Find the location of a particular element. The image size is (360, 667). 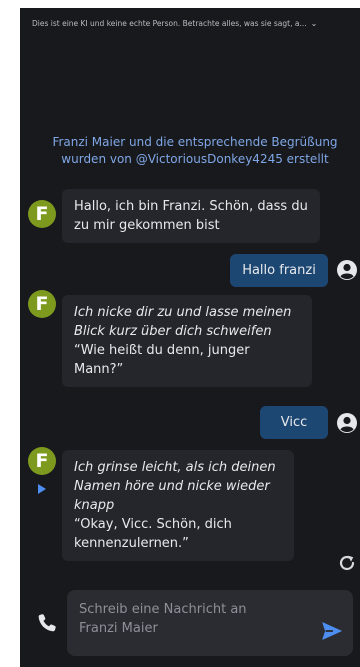

play-audio-icon is located at coordinates (42, 489).